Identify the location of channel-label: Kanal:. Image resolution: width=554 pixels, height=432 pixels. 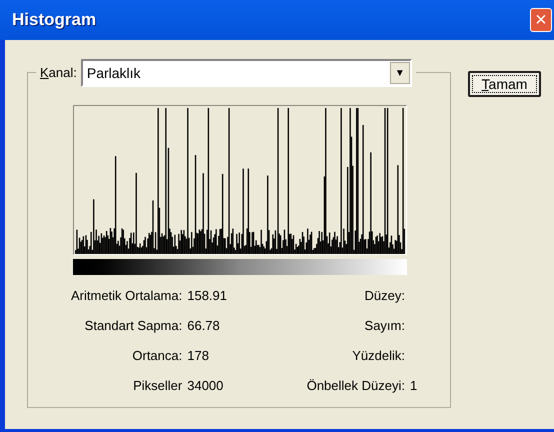
(58, 73).